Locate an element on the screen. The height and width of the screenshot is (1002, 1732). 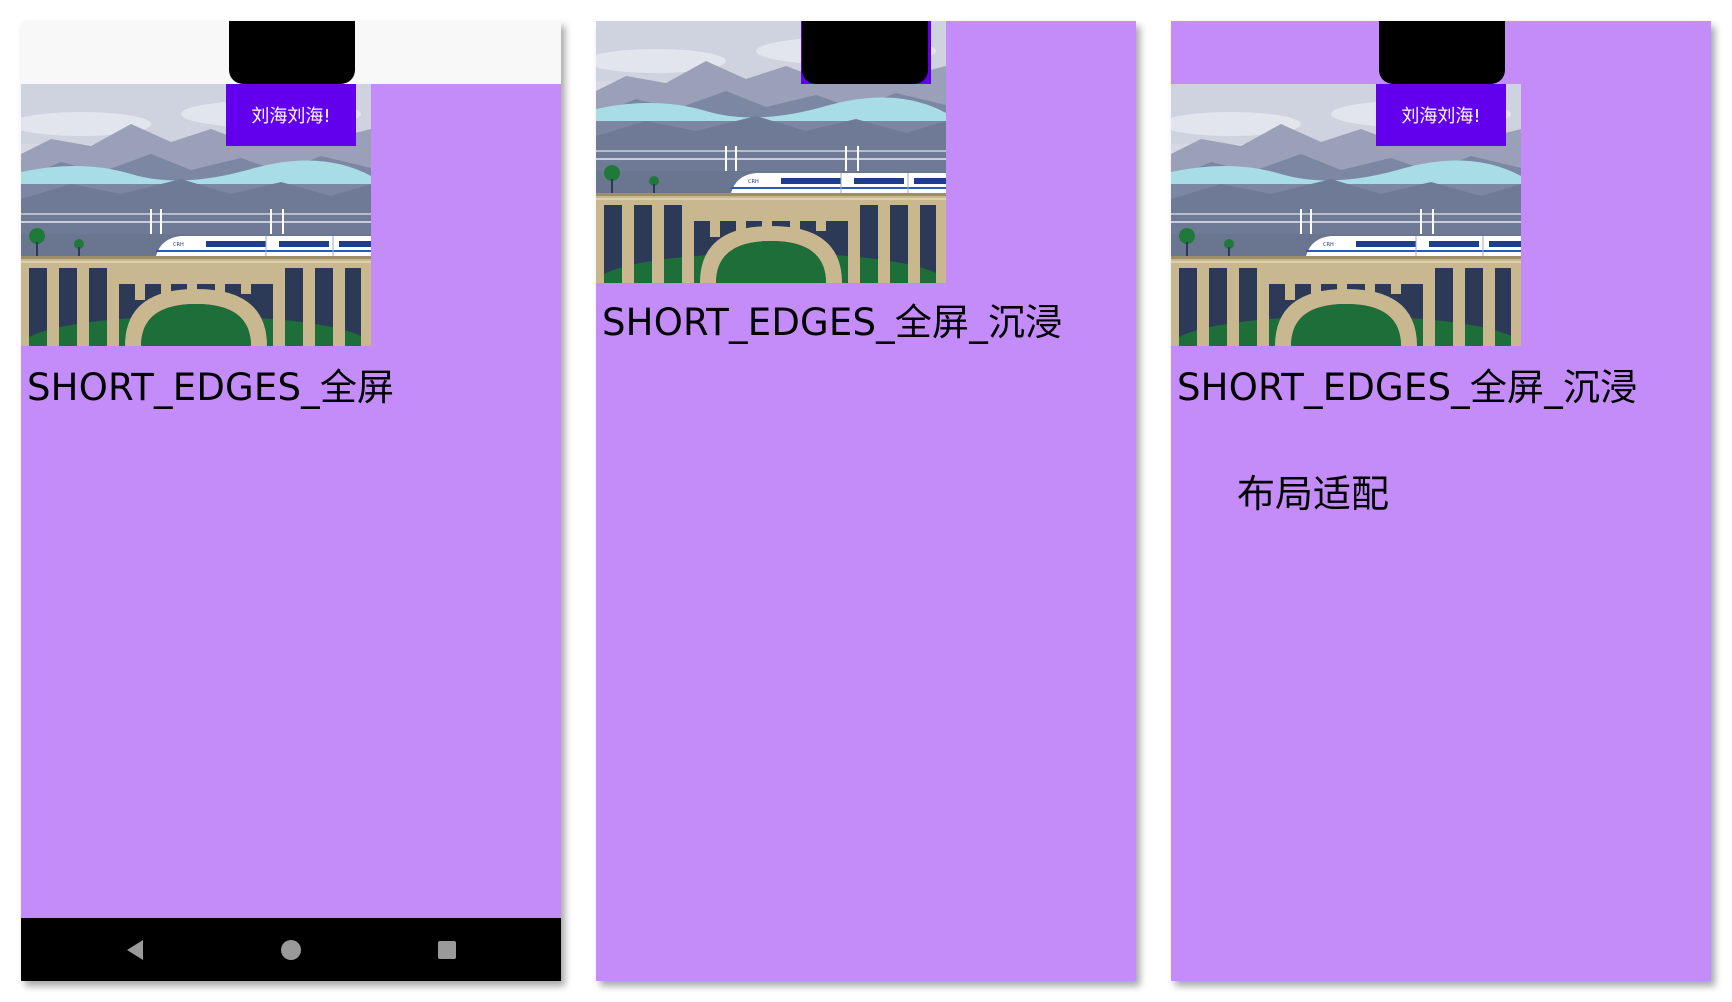
mode-title: SHORT_EDGES_全屏 is located at coordinates (211, 387).